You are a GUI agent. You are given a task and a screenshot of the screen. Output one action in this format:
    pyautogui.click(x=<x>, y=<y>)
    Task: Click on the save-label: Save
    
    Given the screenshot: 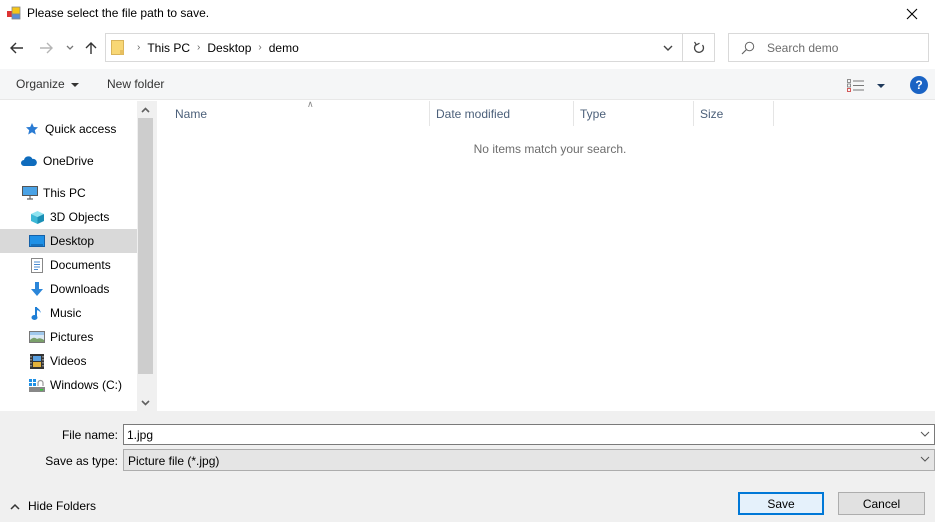 What is the action you would take?
    pyautogui.click(x=781, y=503)
    